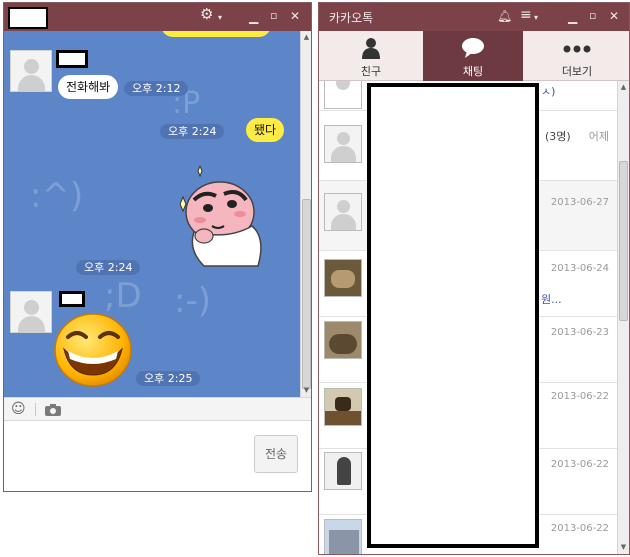 The image size is (630, 557). Describe the element at coordinates (473, 71) in the screenshot. I see `tab-label: 채팅` at that location.